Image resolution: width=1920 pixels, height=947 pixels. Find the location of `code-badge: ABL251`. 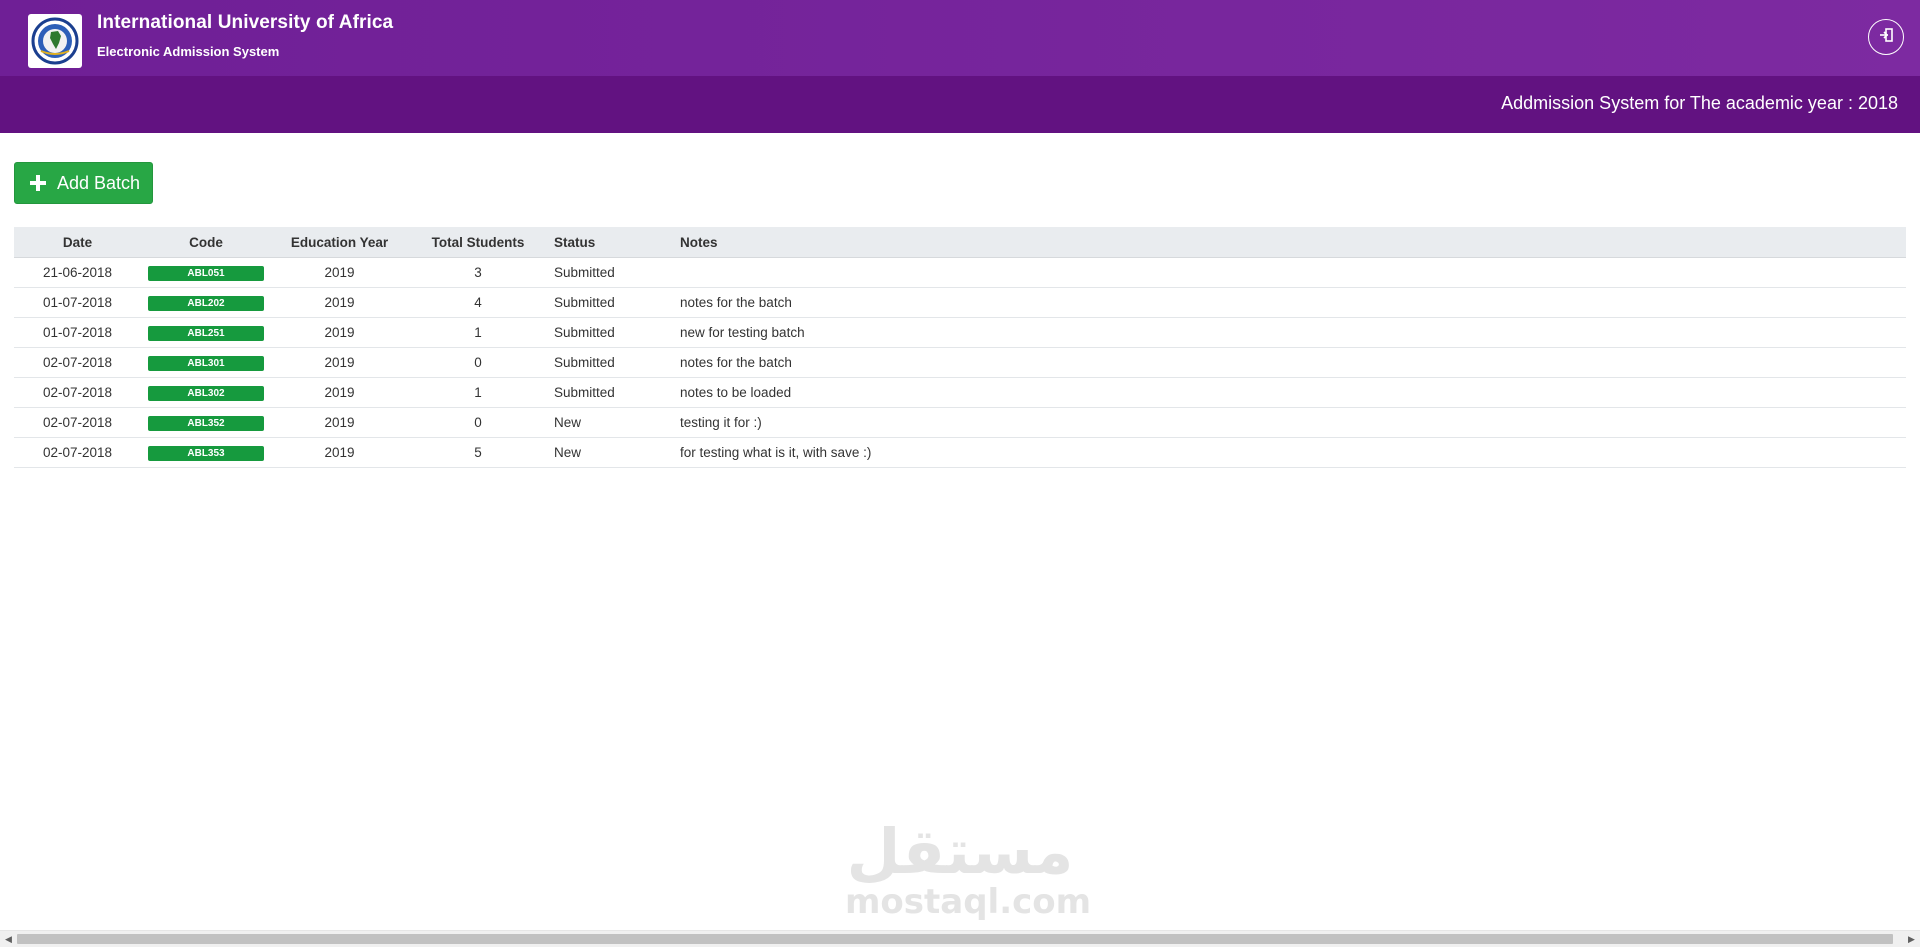

code-badge: ABL251 is located at coordinates (206, 333).